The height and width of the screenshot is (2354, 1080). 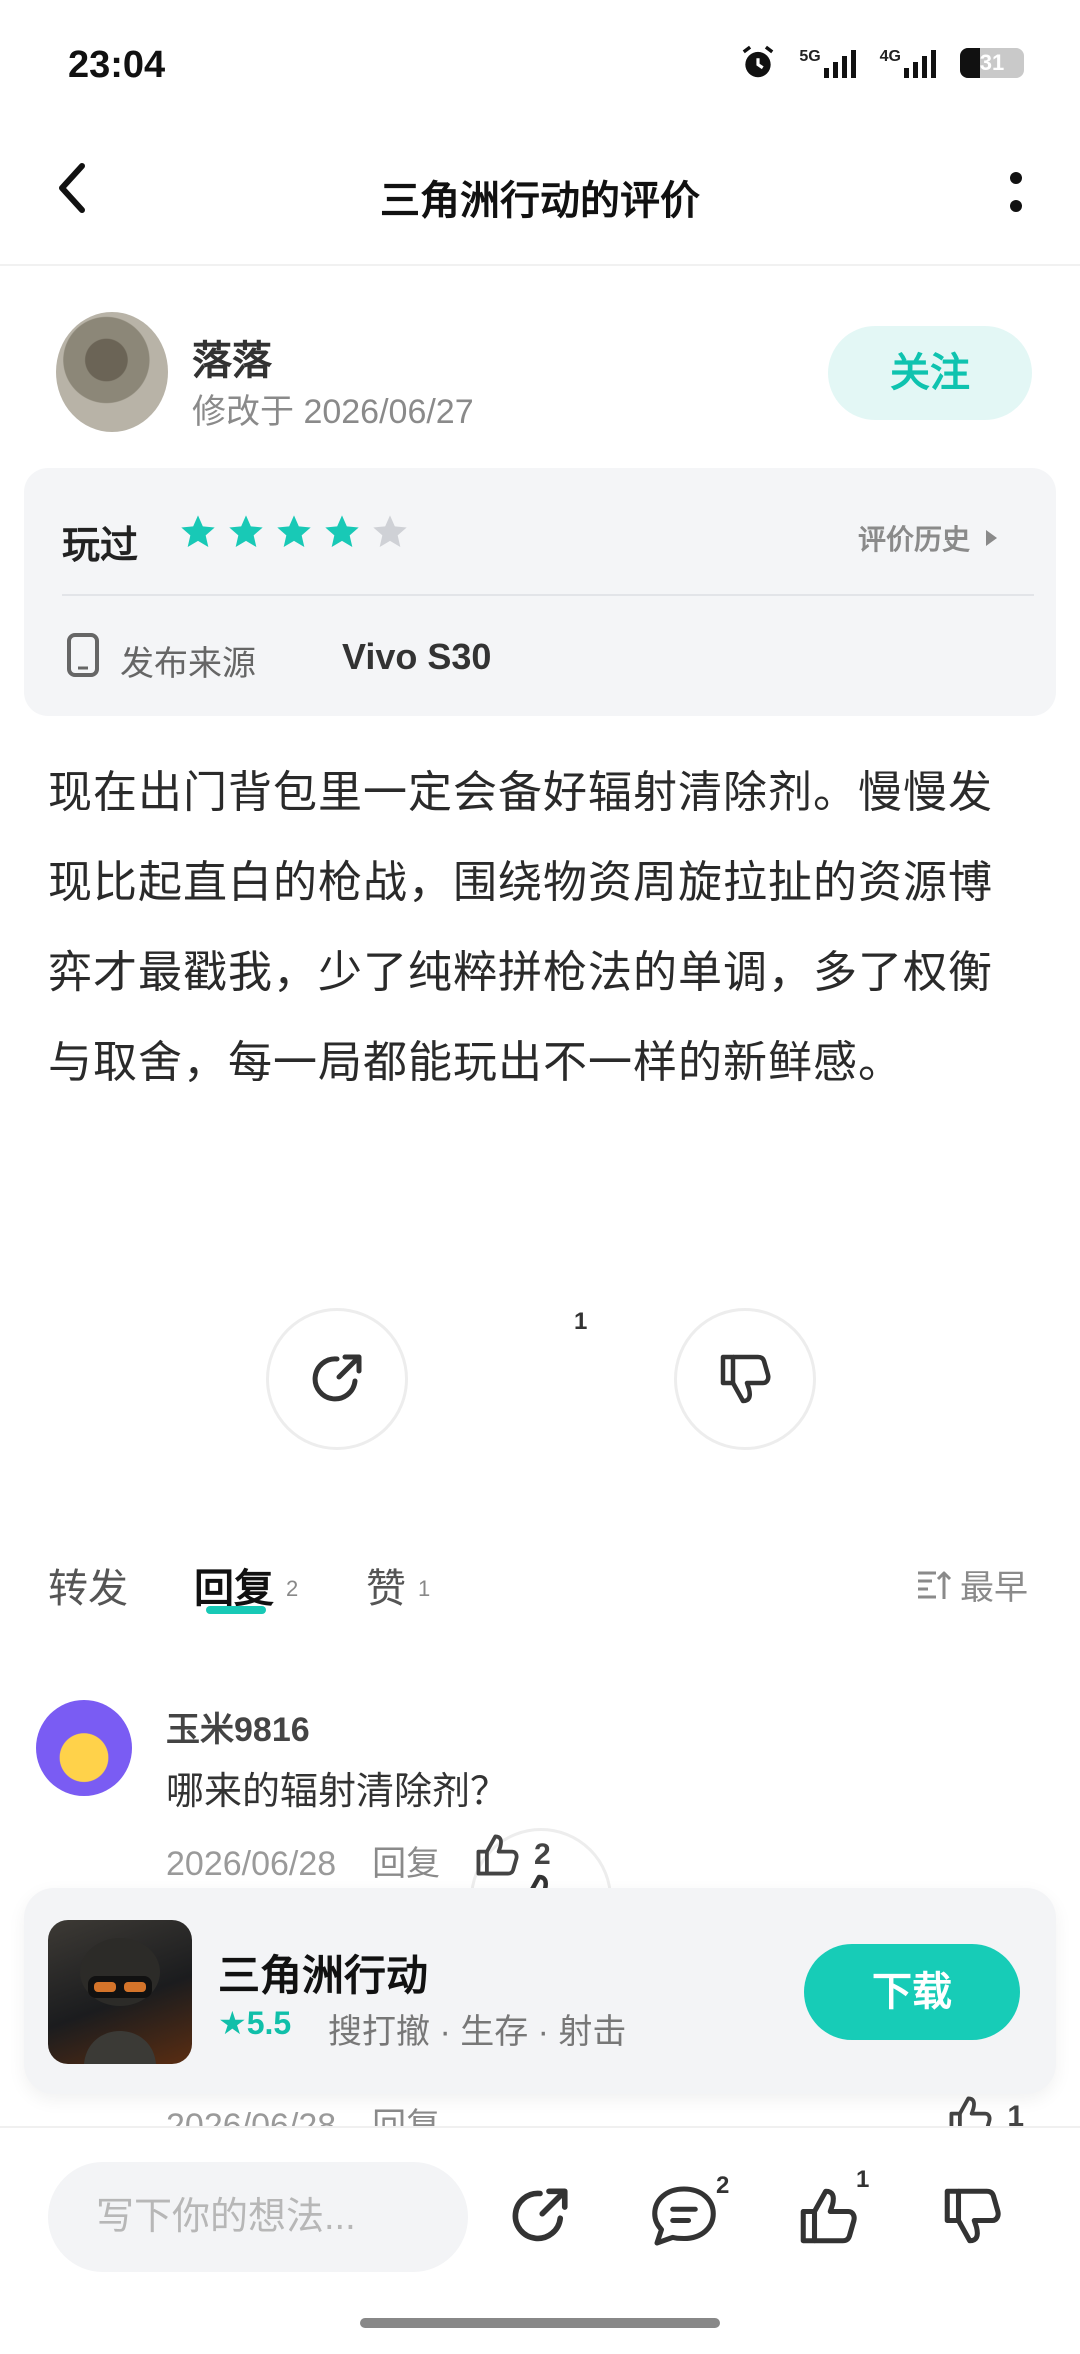 What do you see at coordinates (386, 1589) in the screenshot?
I see `tab-like-label: 赞` at bounding box center [386, 1589].